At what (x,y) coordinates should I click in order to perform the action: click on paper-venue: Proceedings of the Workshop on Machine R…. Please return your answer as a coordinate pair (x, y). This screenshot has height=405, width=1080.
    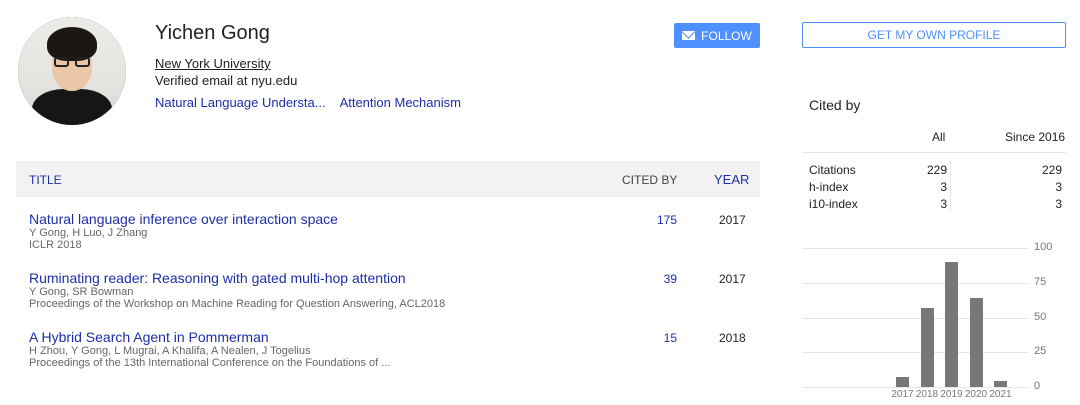
    Looking at the image, I should click on (237, 304).